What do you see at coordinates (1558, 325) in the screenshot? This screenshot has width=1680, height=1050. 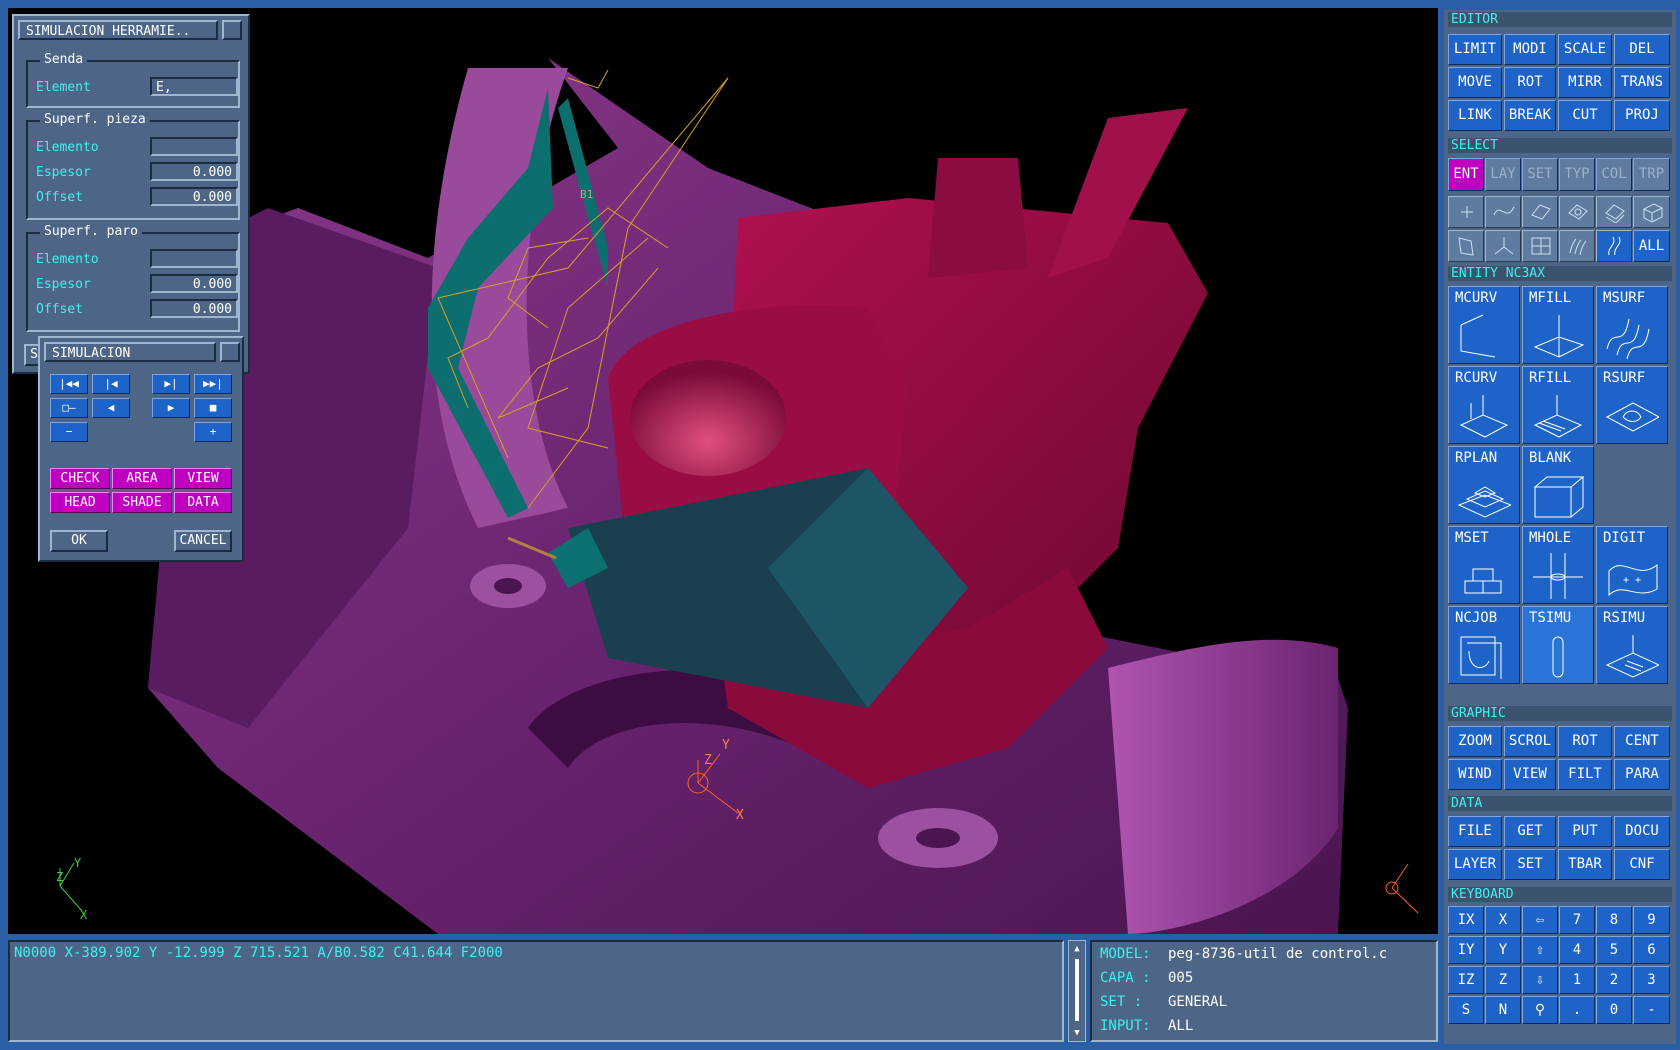 I see `entity-mfill-button: MFILL` at bounding box center [1558, 325].